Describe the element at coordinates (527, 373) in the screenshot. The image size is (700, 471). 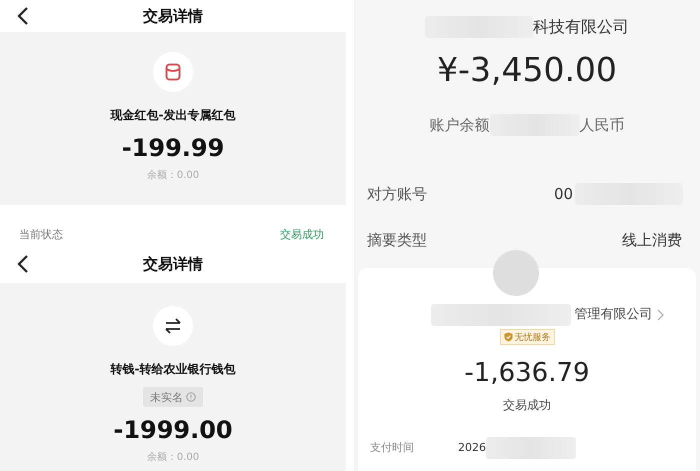
I see `amount: -1,636.79` at that location.